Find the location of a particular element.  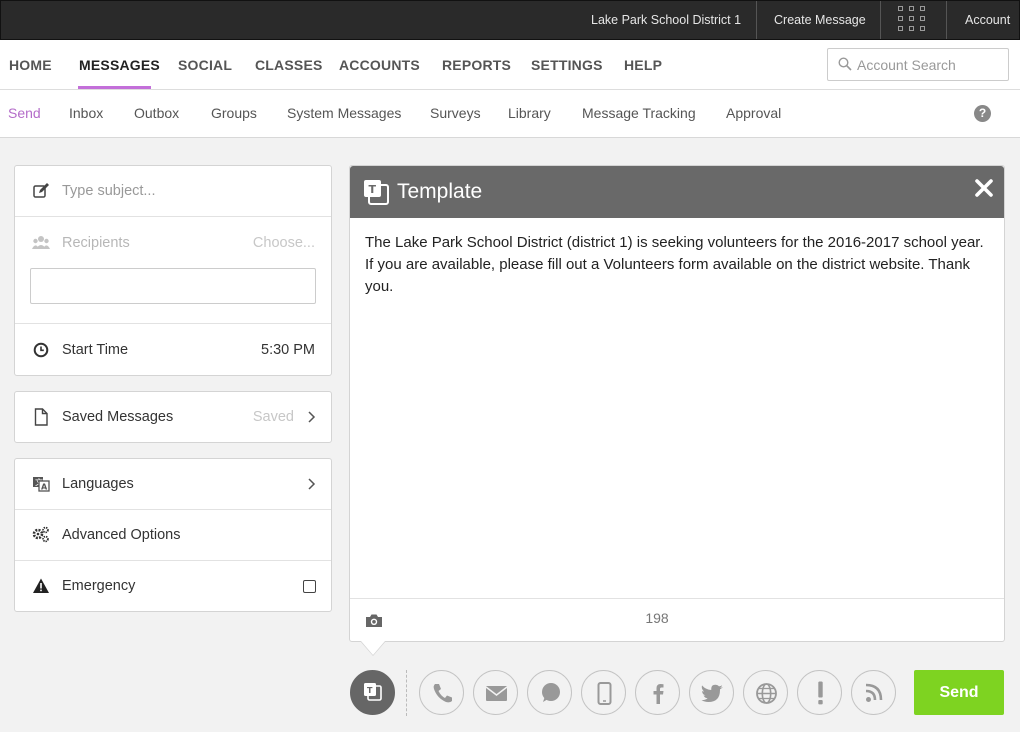

channel-rss is located at coordinates (873, 692).